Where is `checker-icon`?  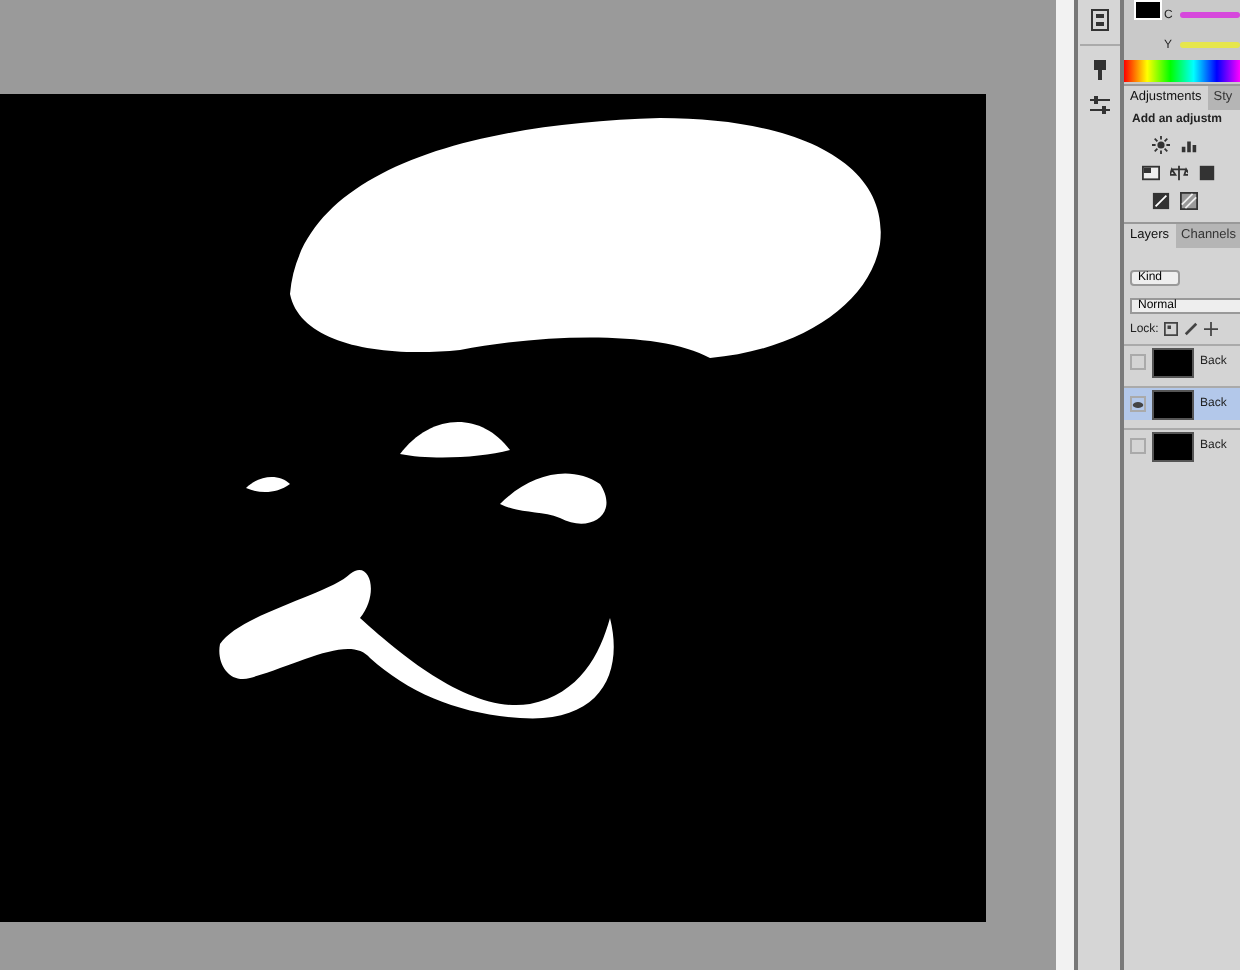 checker-icon is located at coordinates (1171, 329).